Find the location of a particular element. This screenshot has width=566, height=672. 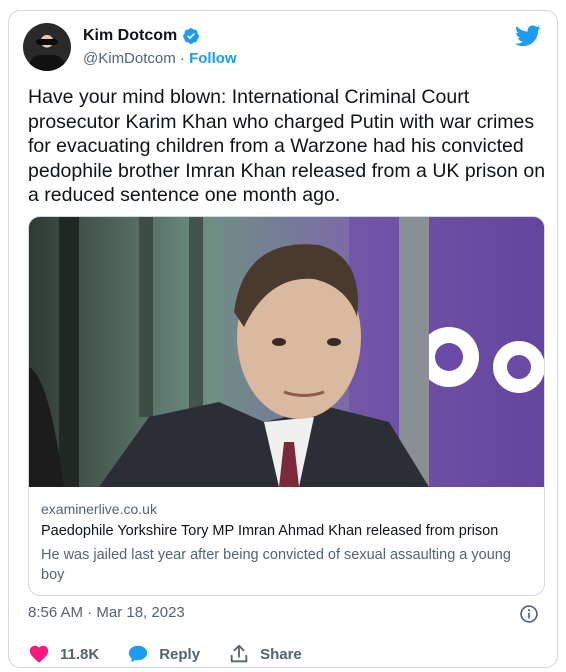

info-icon is located at coordinates (529, 614).